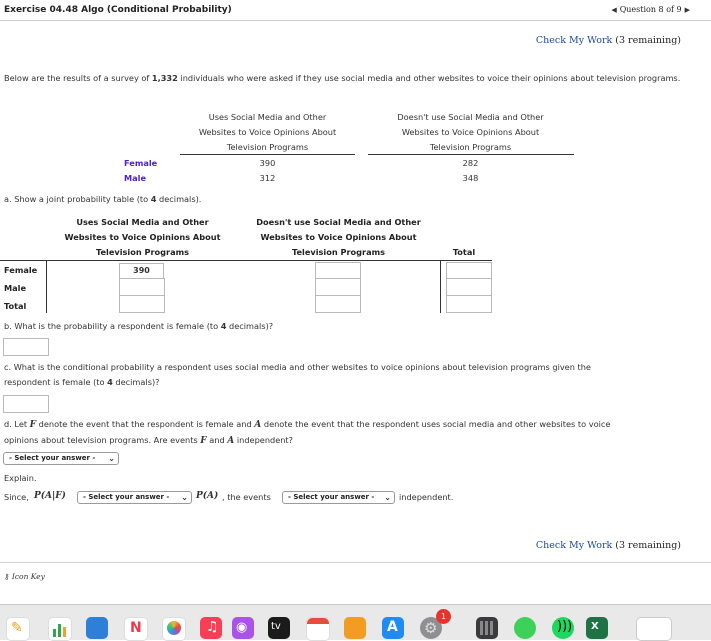 The width and height of the screenshot is (711, 641). What do you see at coordinates (211, 628) in the screenshot?
I see `music-icon: ♫` at bounding box center [211, 628].